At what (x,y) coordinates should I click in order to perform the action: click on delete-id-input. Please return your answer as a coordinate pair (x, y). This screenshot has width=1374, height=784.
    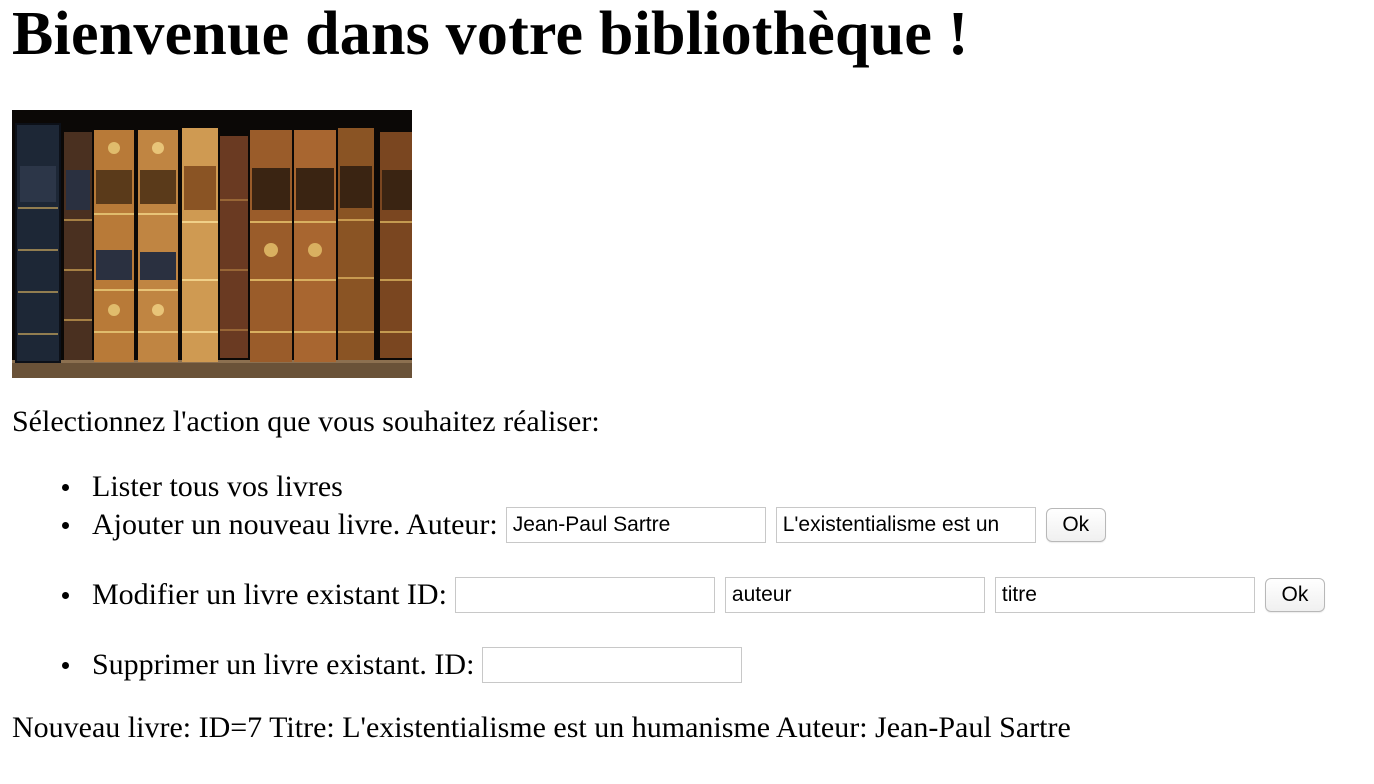
    Looking at the image, I should click on (612, 665).